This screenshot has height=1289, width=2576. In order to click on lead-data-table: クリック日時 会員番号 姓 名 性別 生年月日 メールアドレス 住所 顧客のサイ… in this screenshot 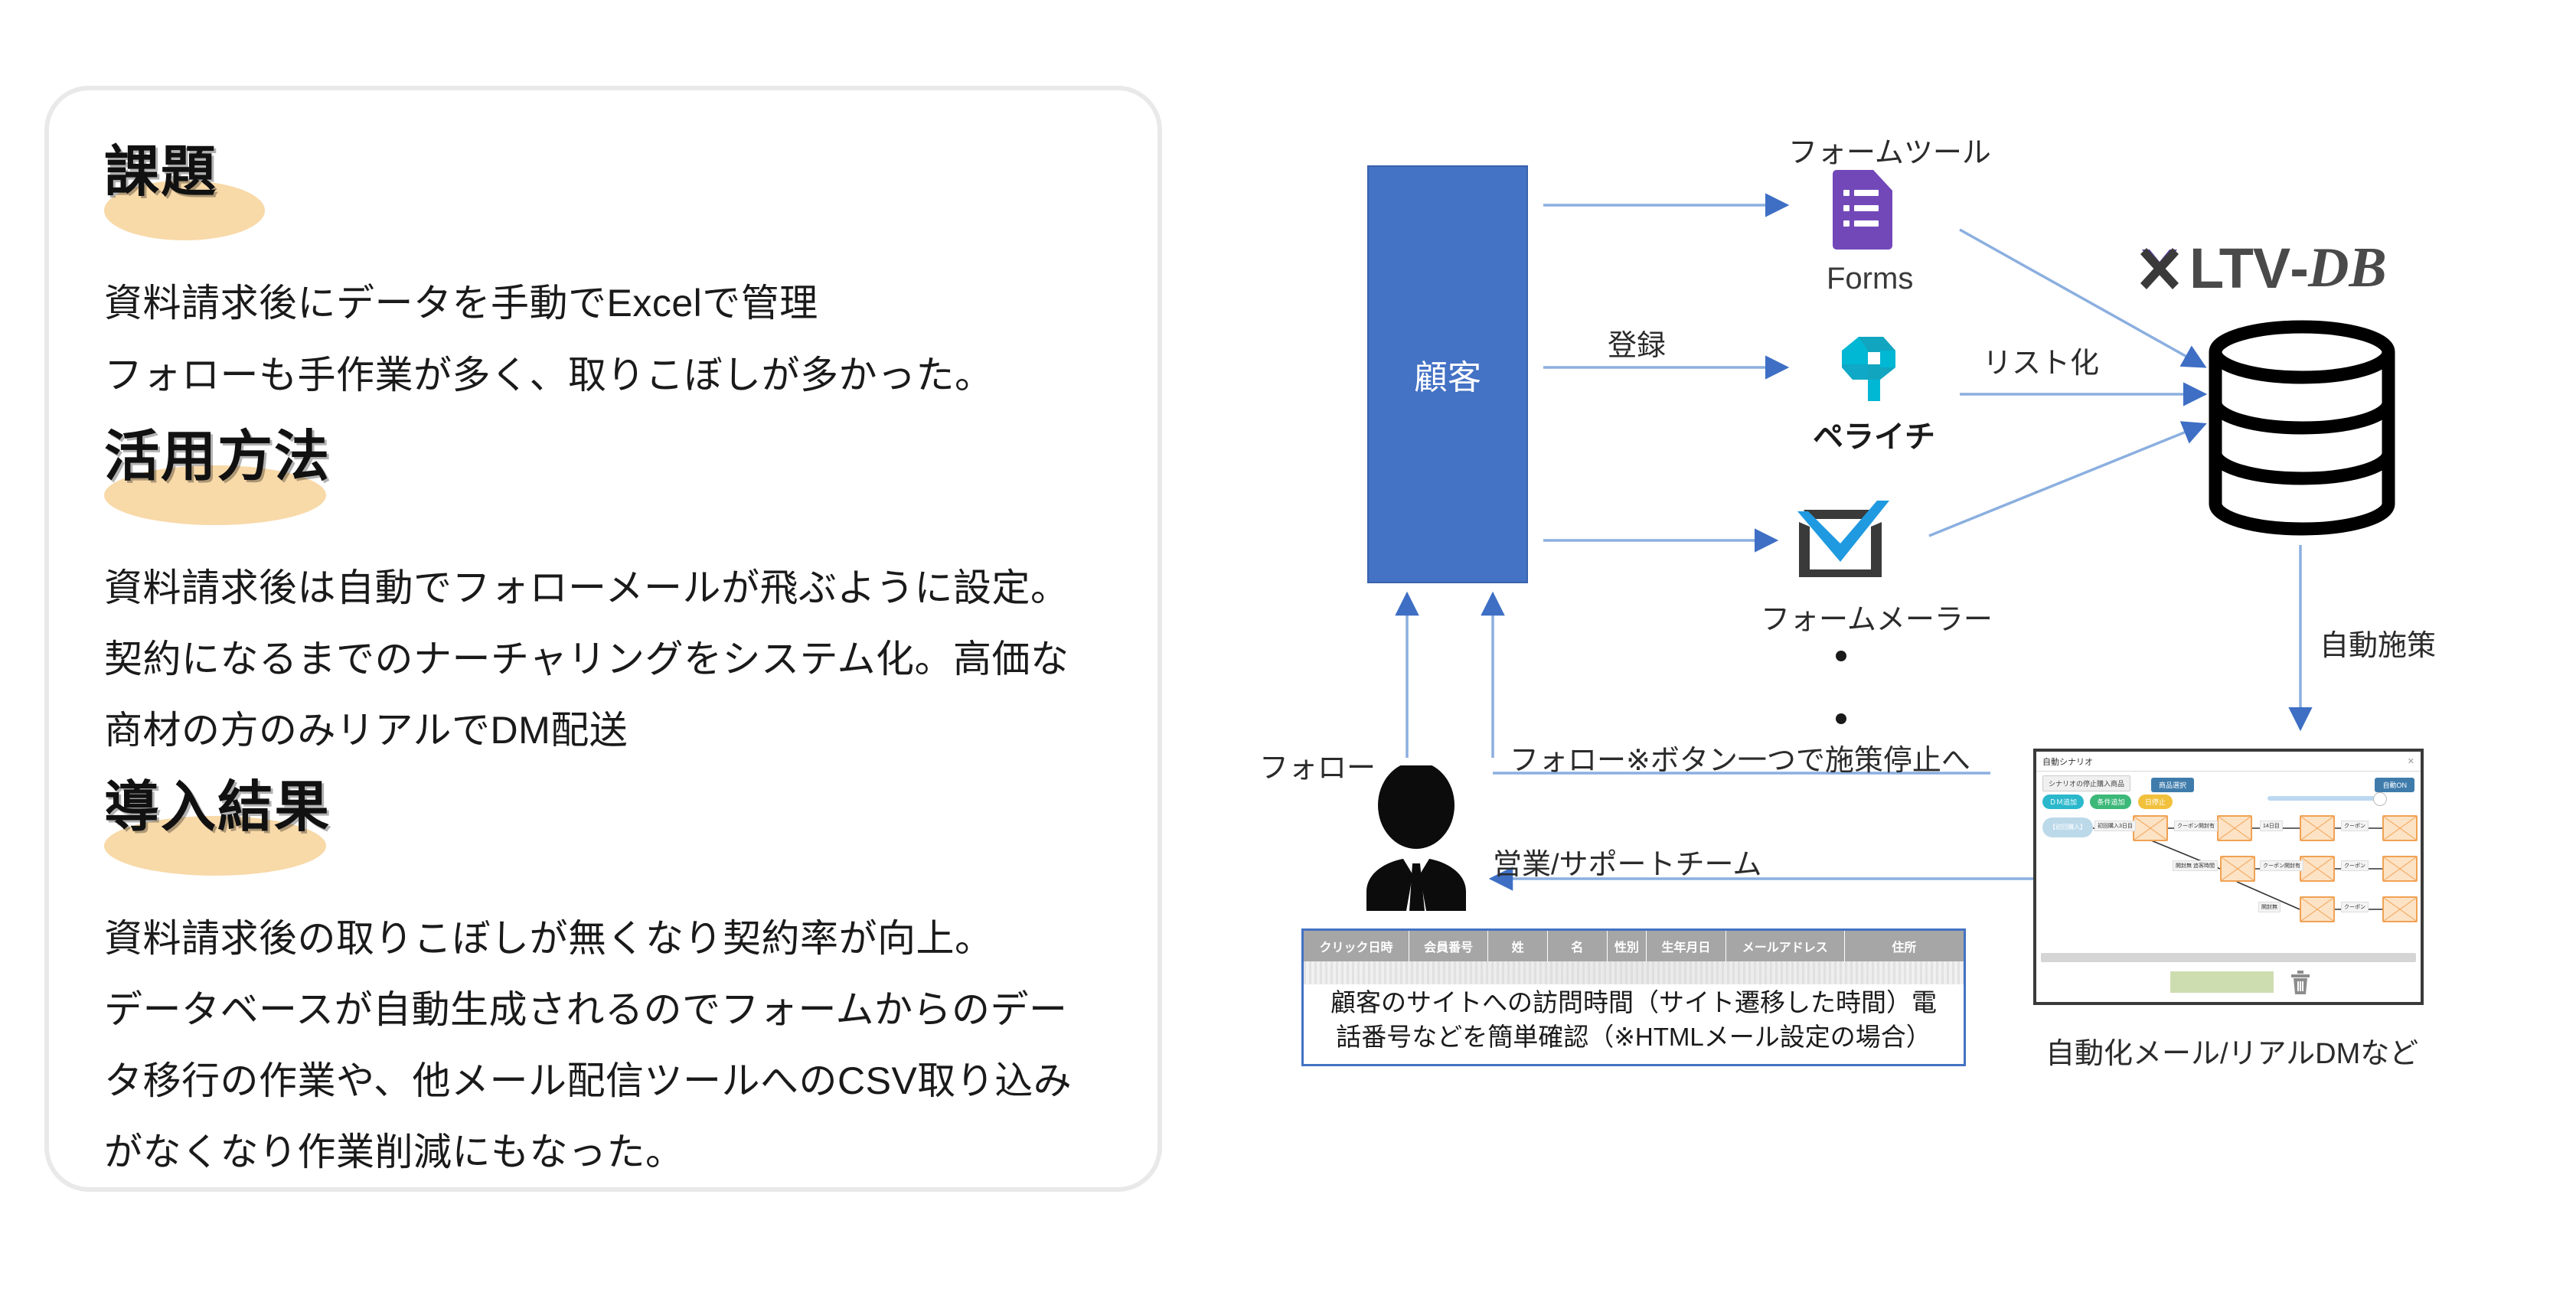, I will do `click(1633, 997)`.